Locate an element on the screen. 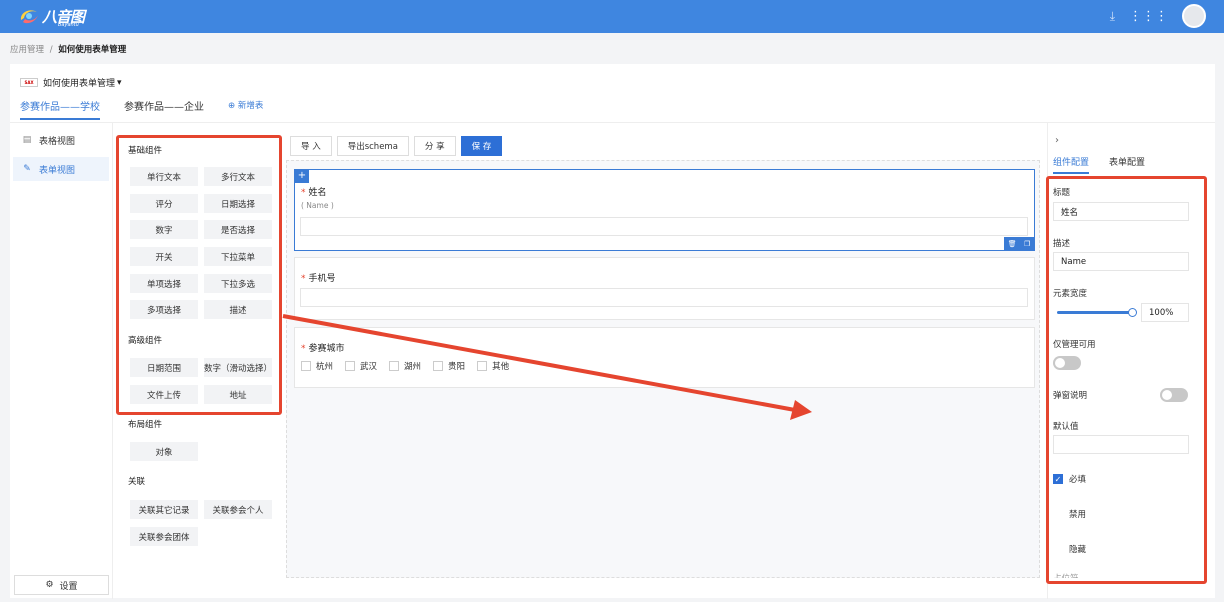 This screenshot has height=602, width=1224. tab-company: 参赛作品——企业 is located at coordinates (164, 109).